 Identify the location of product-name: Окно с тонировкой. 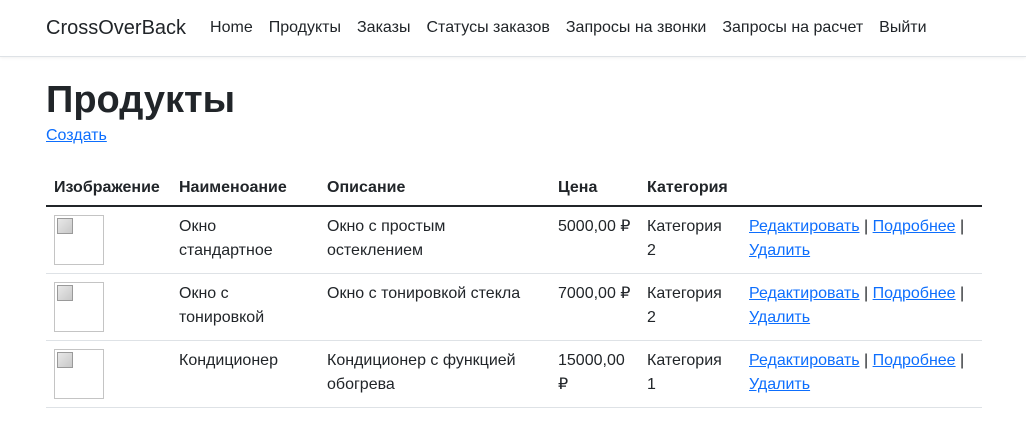
(245, 307).